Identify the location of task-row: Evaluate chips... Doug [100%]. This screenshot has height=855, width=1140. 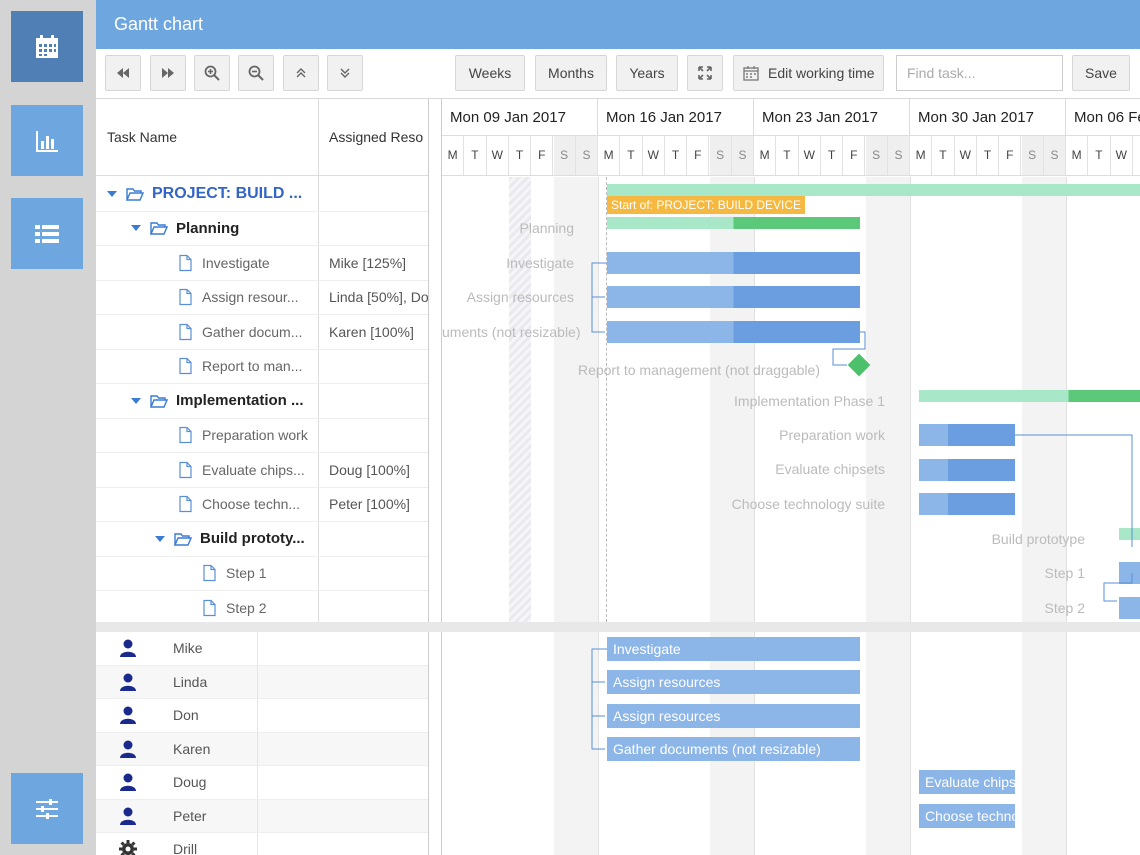
(262, 470).